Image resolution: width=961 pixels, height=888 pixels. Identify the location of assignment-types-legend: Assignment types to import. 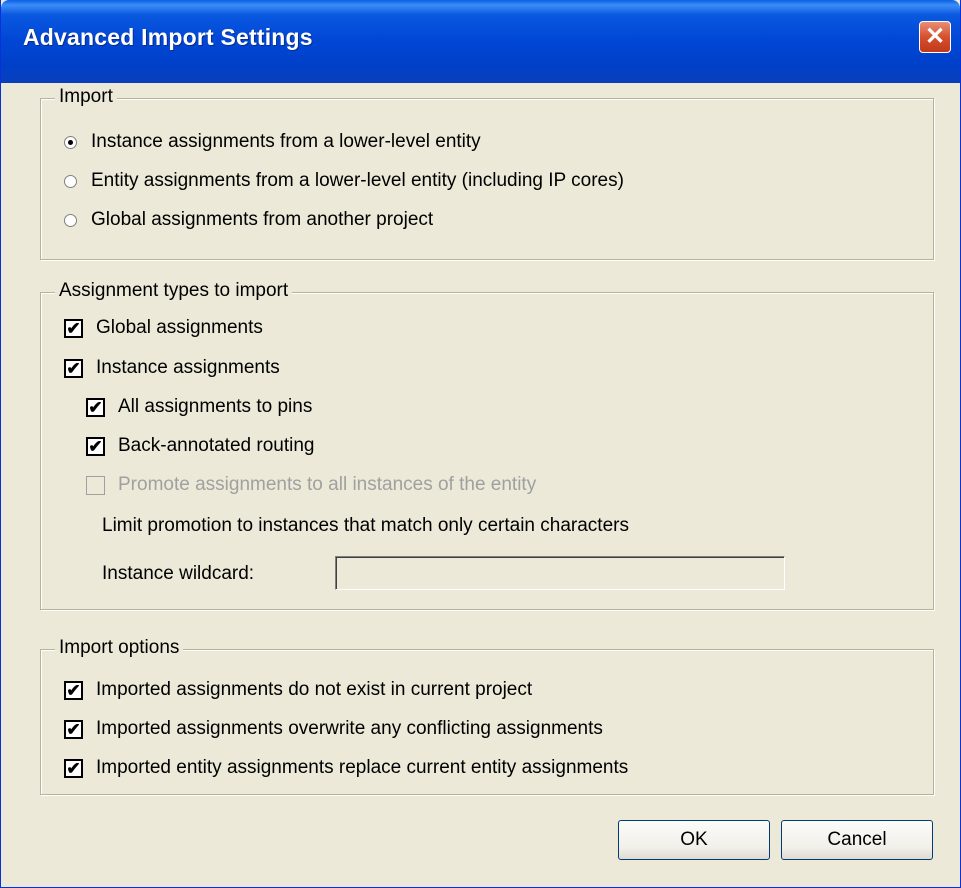
(174, 291).